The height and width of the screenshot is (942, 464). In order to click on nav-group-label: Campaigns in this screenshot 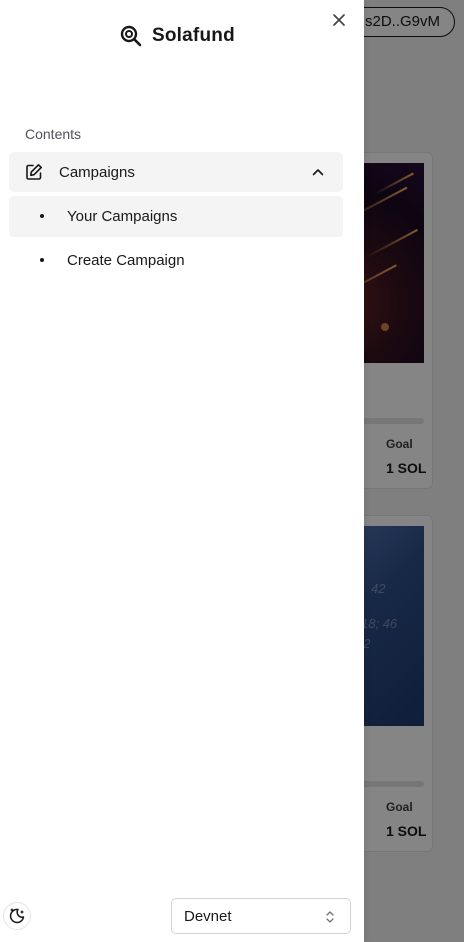, I will do `click(97, 172)`.